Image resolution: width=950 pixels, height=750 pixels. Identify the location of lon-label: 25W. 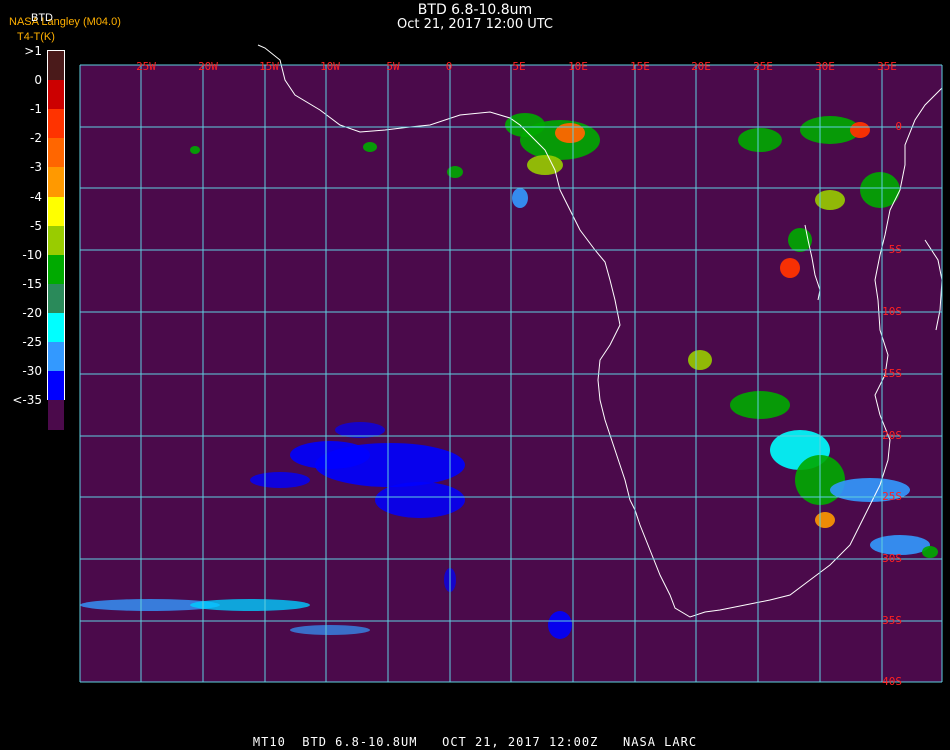
(146, 66).